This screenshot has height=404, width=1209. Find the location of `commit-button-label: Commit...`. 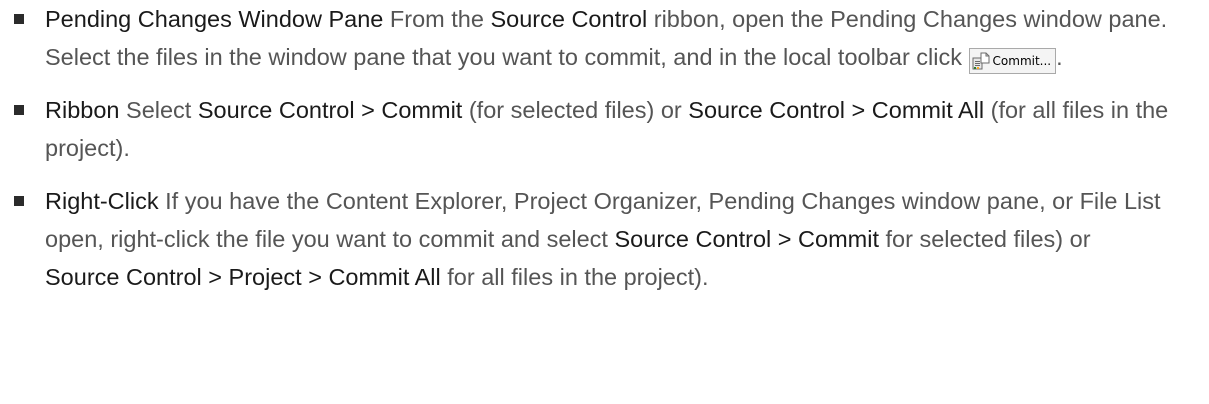

commit-button-label: Commit... is located at coordinates (1022, 61).